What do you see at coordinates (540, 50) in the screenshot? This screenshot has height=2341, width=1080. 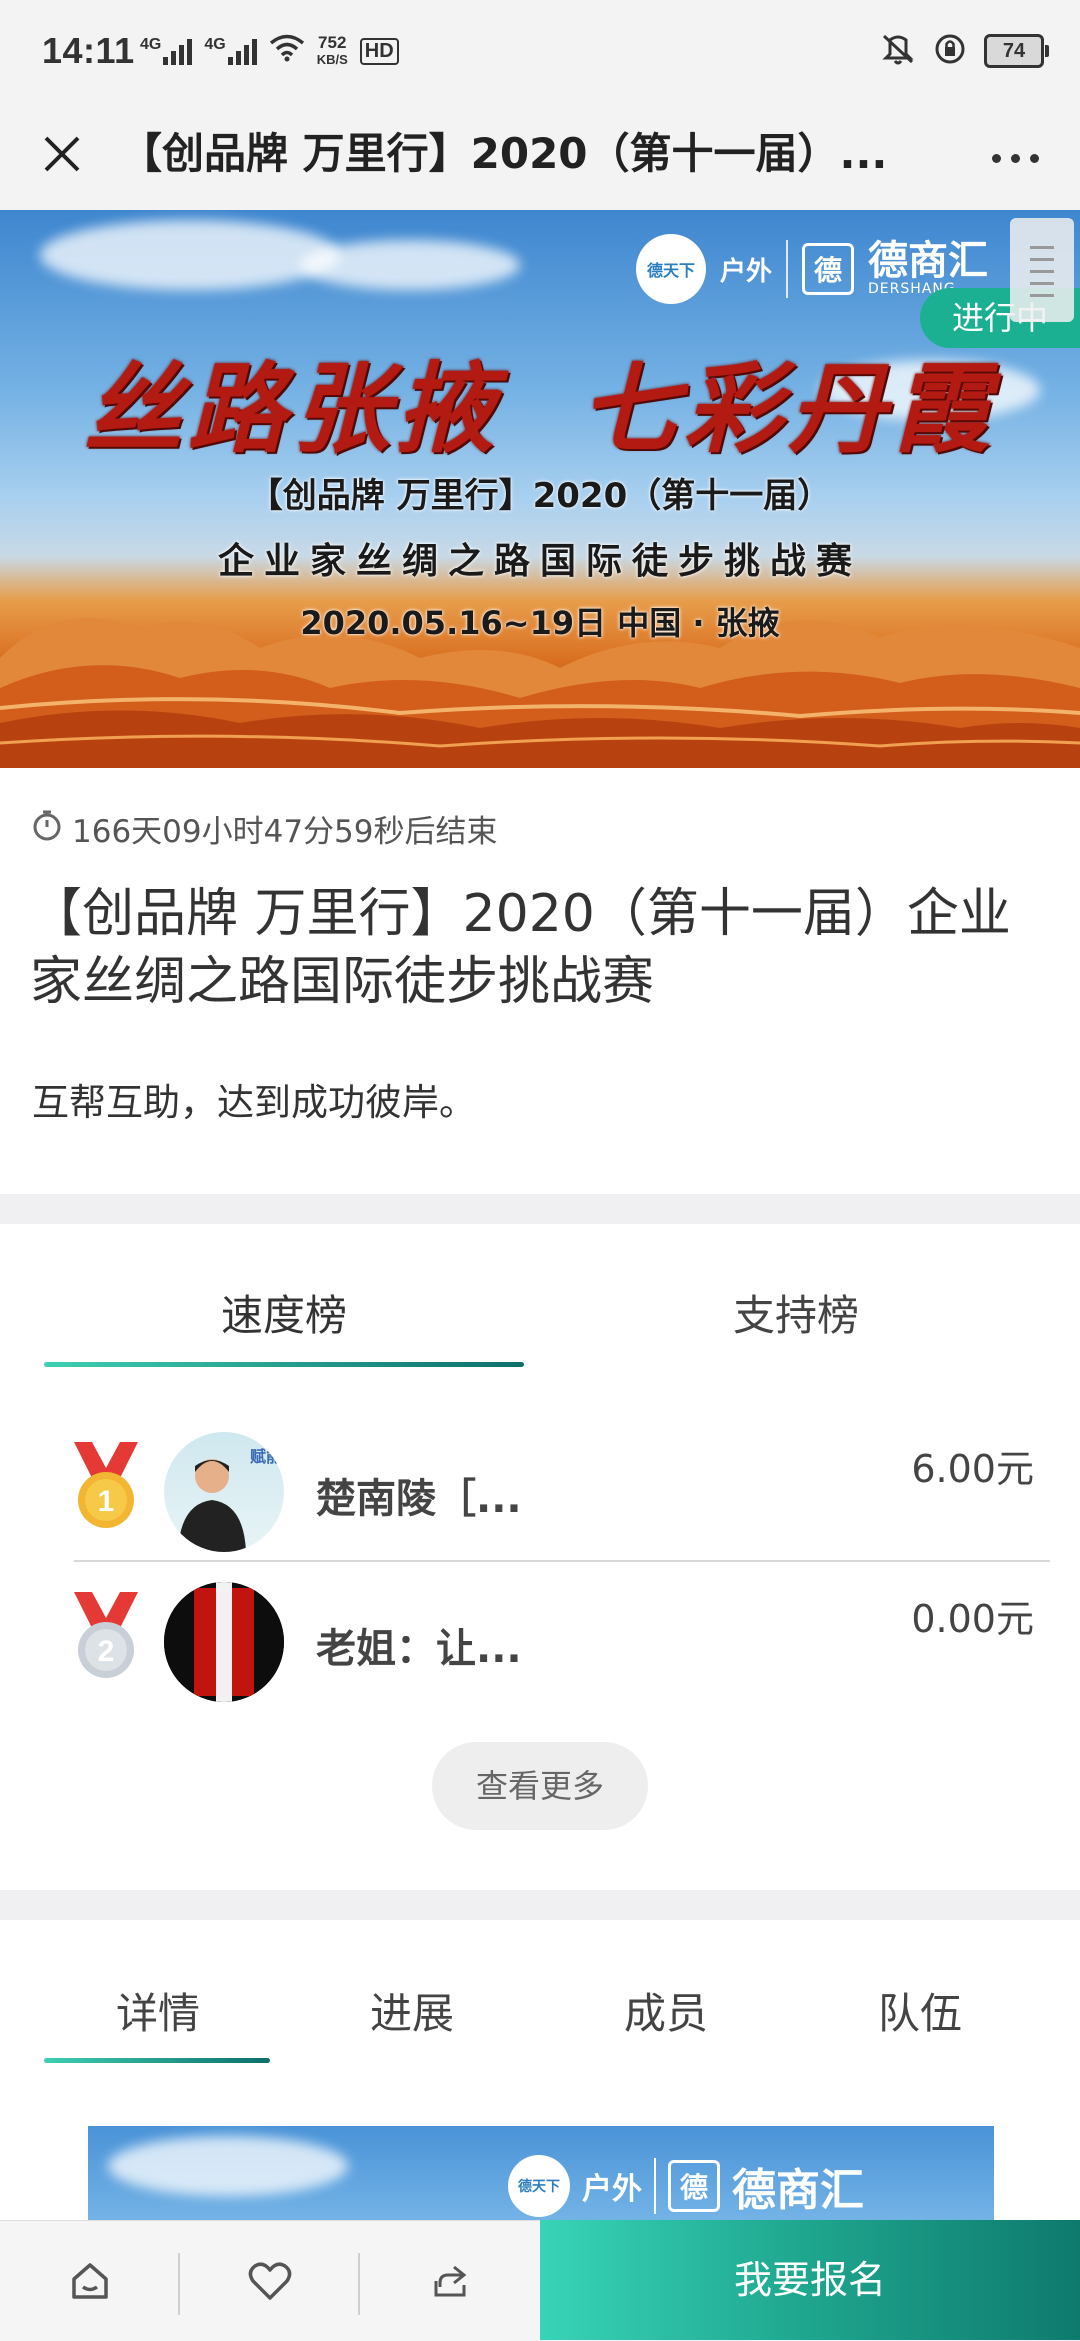 I see `status-bar: 14:11 4G 4G 752 KB/S HD 74` at bounding box center [540, 50].